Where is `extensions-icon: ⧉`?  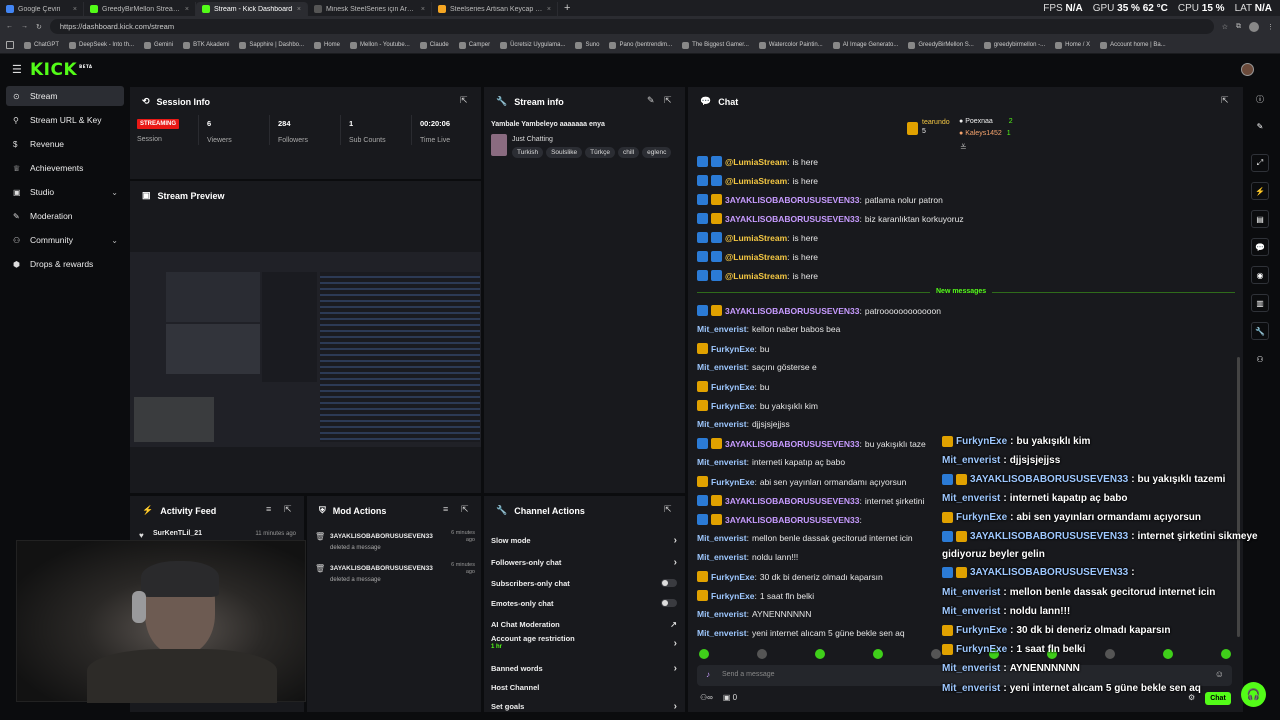 extensions-icon: ⧉ is located at coordinates (1238, 27).